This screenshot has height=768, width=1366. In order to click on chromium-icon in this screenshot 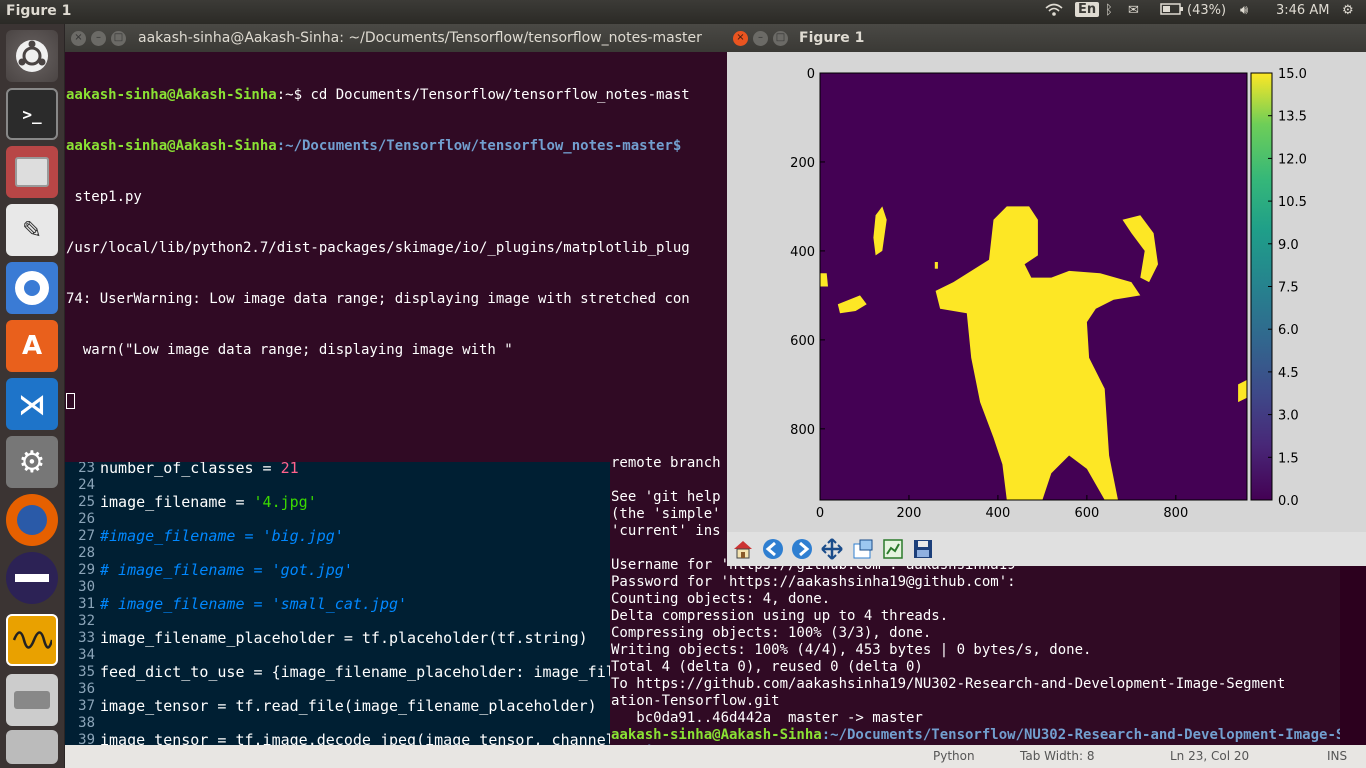, I will do `click(32, 288)`.